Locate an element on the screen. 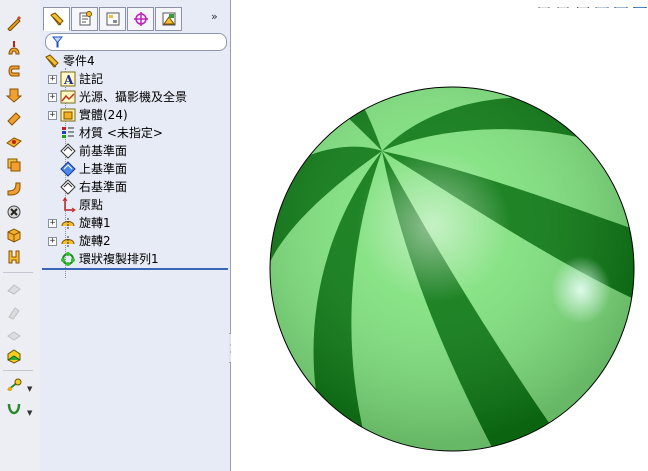 This screenshot has width=648, height=471. circular-pattern-icon is located at coordinates (68, 259).